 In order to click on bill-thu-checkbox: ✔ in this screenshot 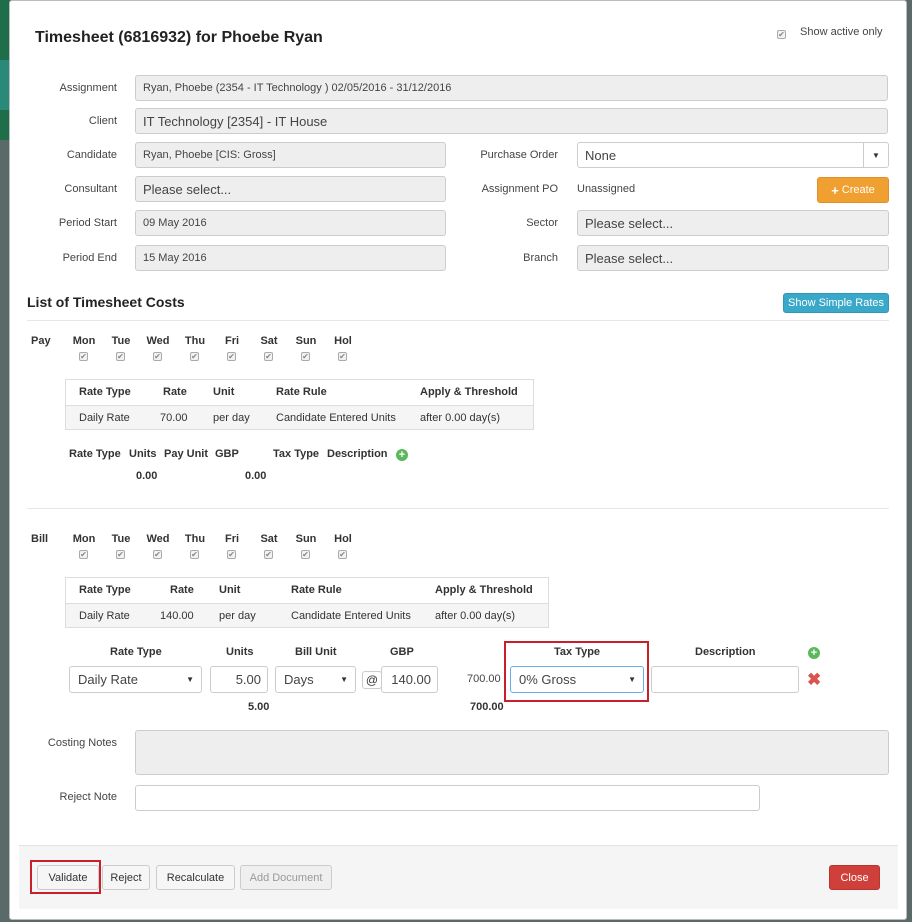, I will do `click(194, 554)`.